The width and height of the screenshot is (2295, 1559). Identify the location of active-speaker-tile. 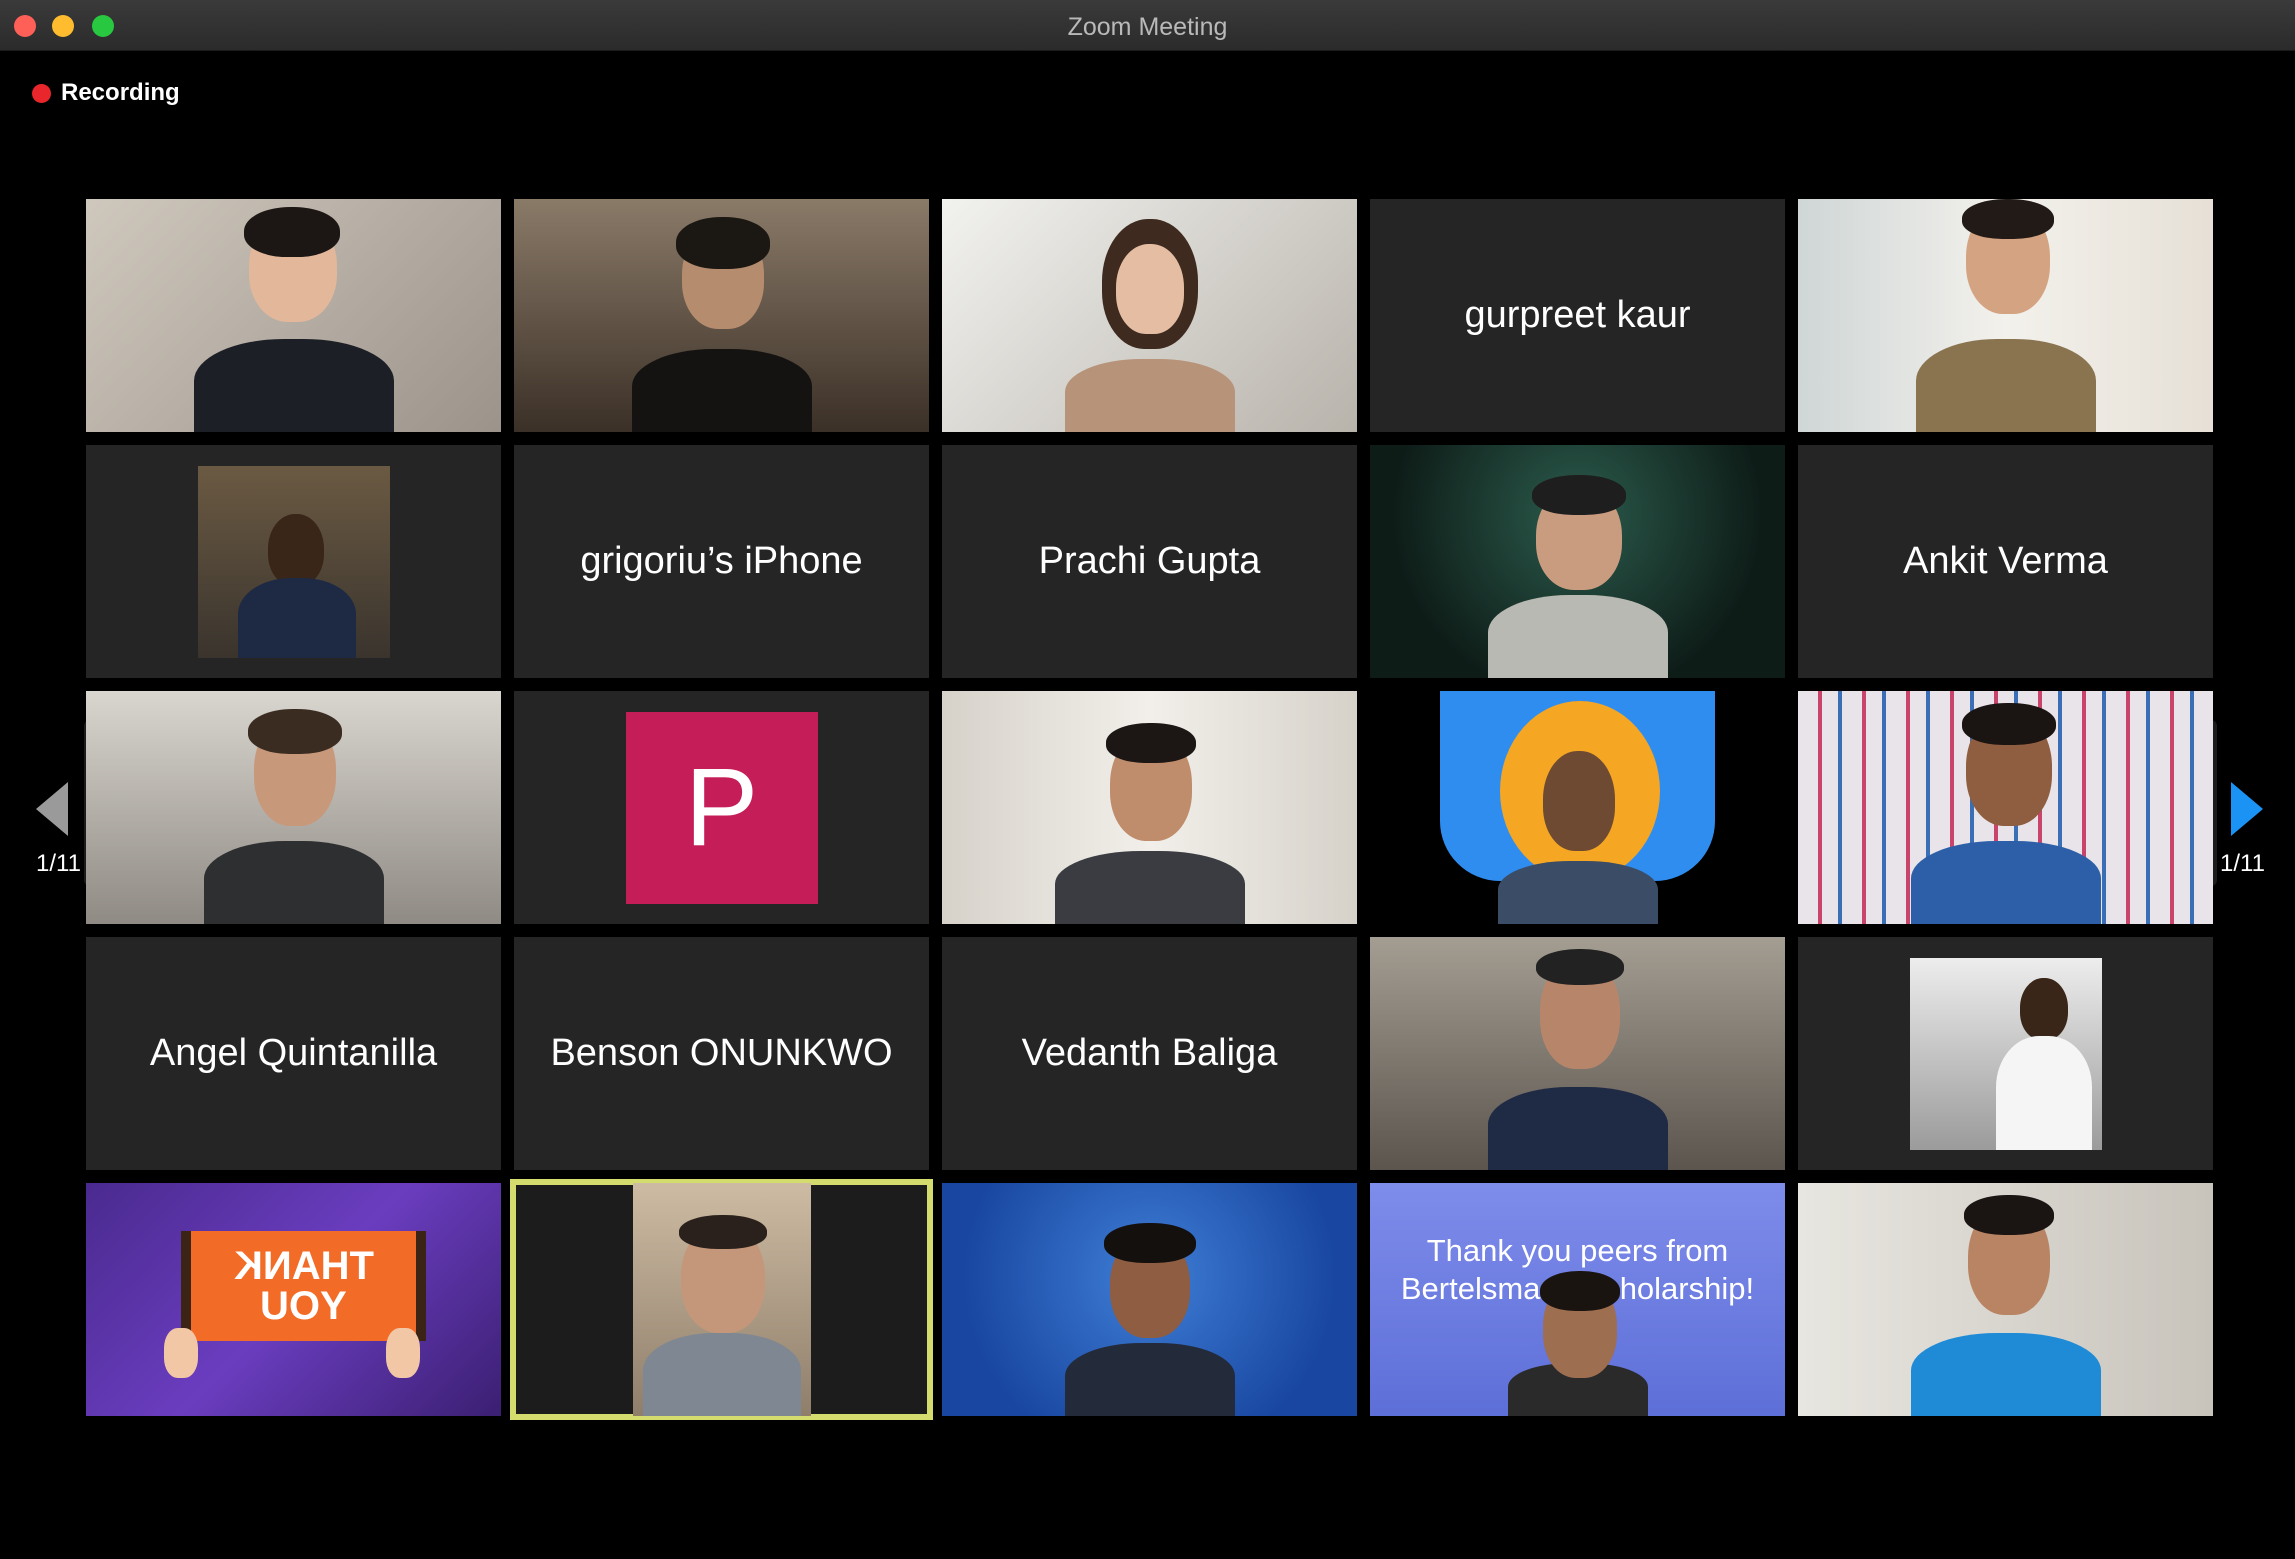
(721, 1299).